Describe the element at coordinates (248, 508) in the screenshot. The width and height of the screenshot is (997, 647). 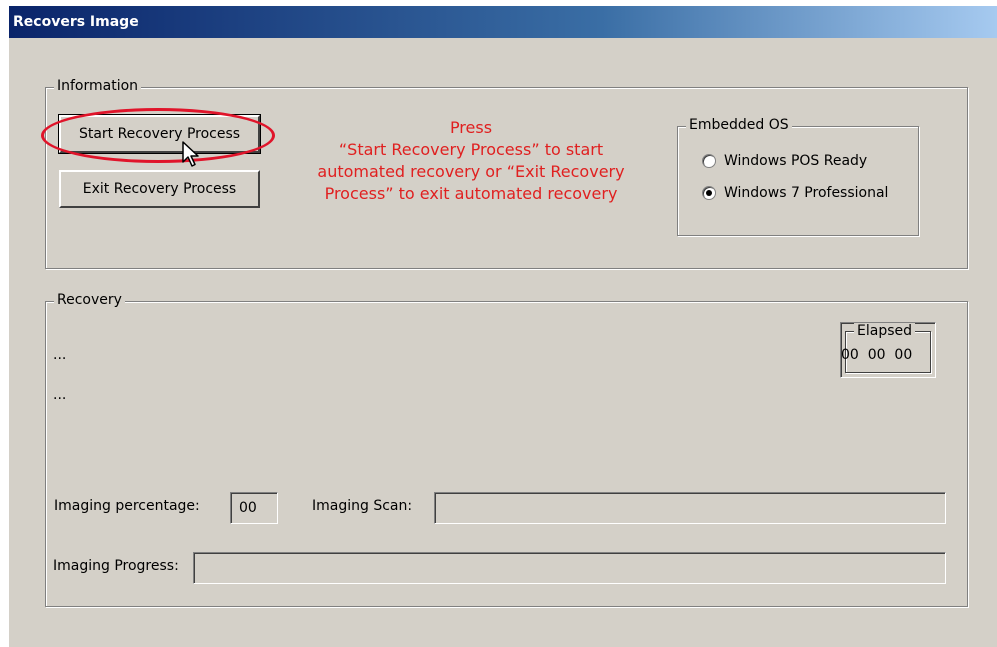
I see `imaging-percentage-value: 00` at that location.